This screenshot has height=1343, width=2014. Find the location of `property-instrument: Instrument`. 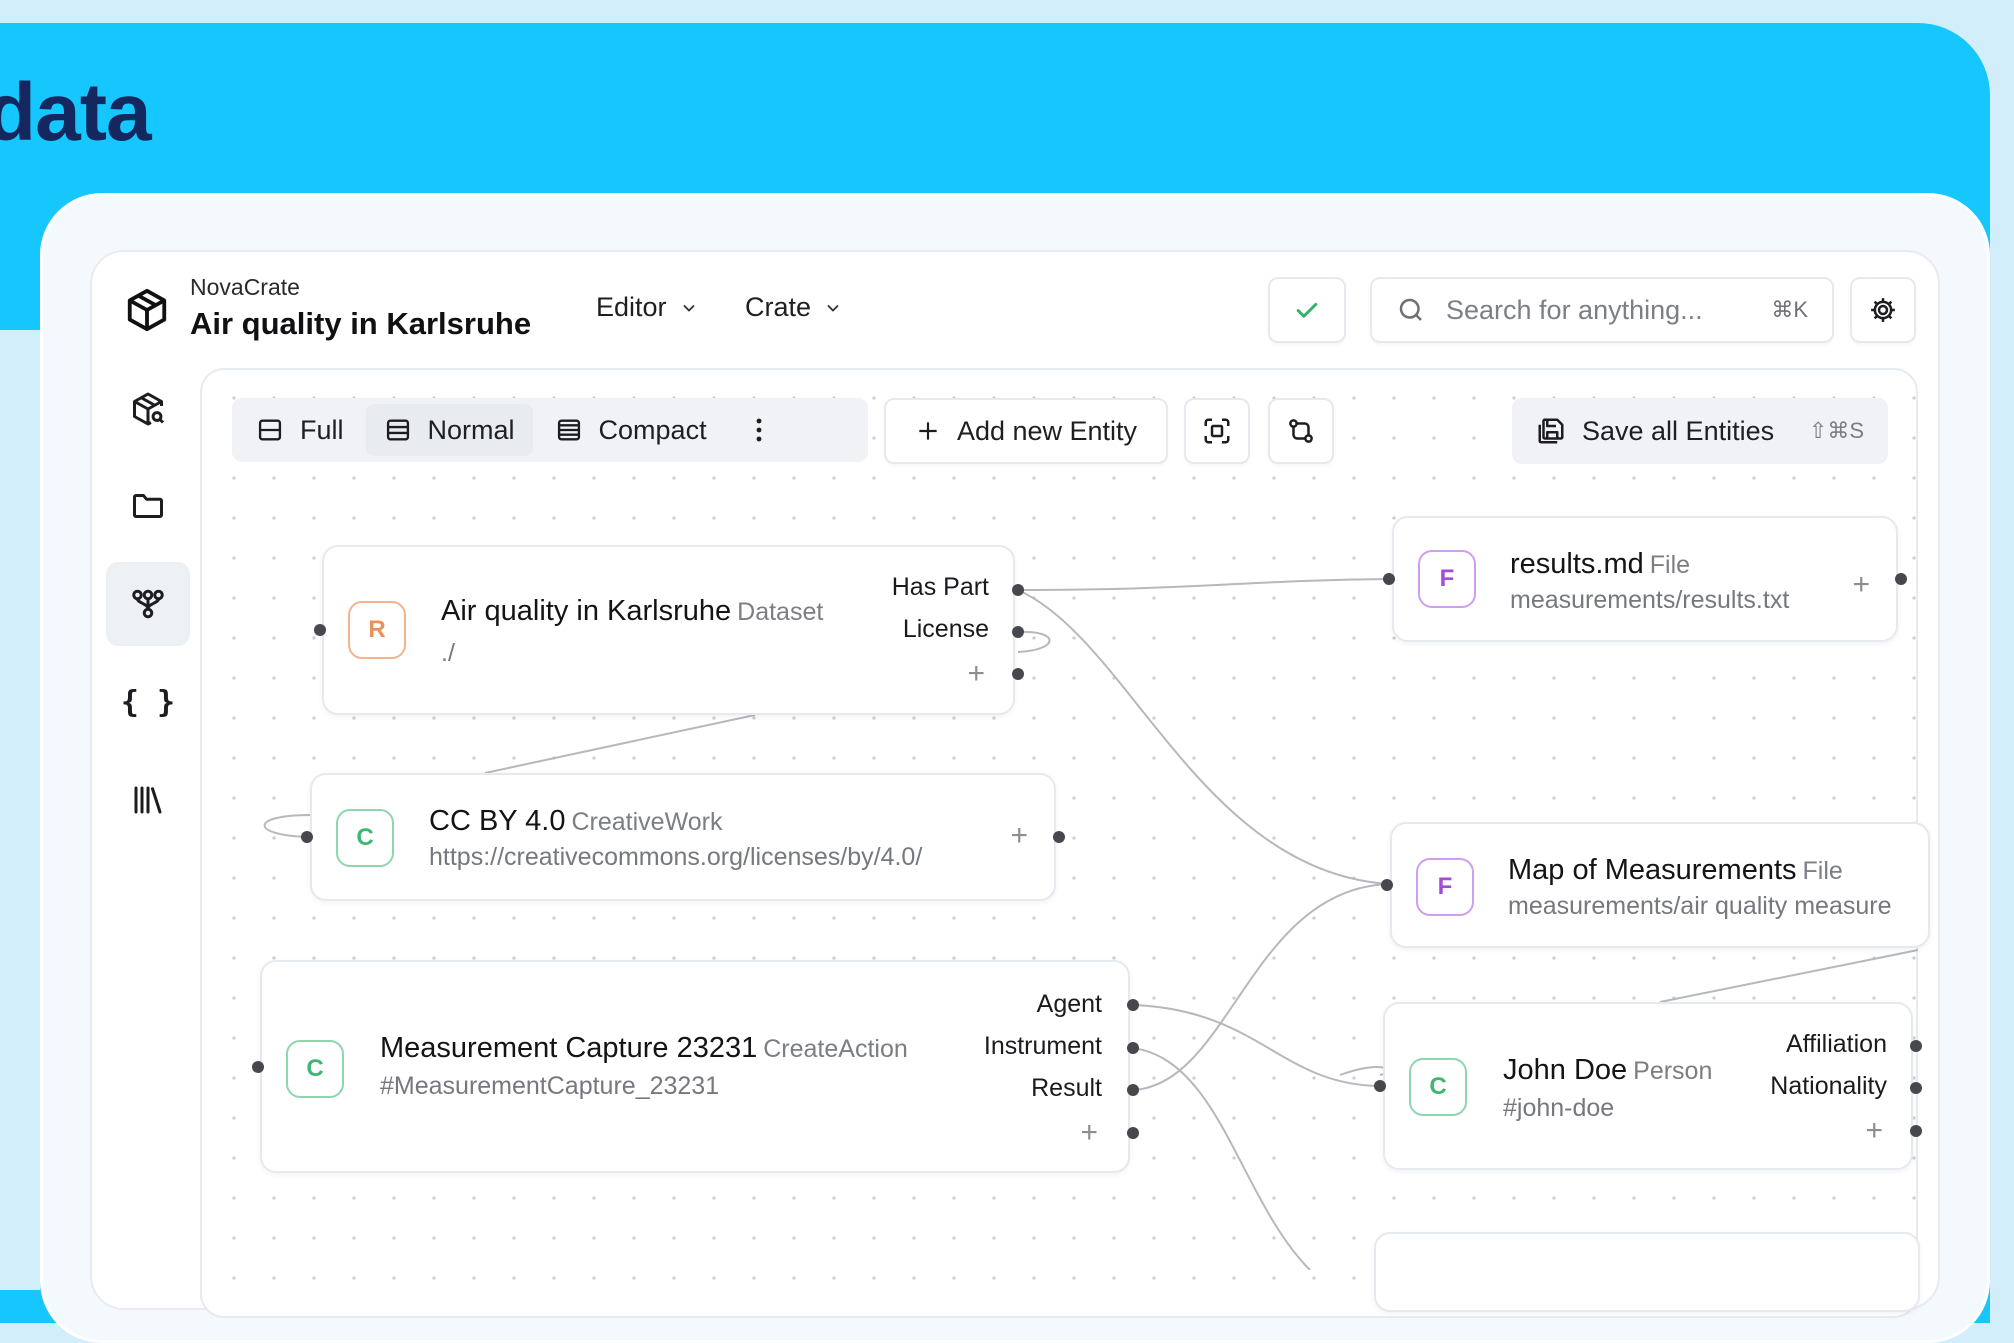

property-instrument: Instrument is located at coordinates (1043, 1046).